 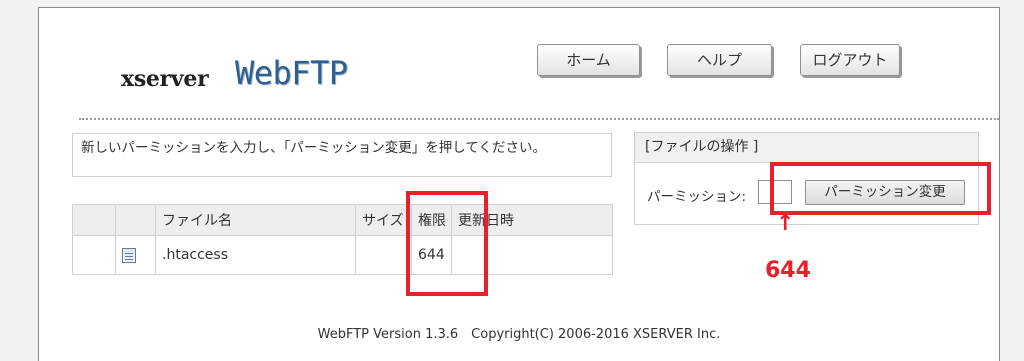 I want to click on column-header-select, so click(x=94, y=220).